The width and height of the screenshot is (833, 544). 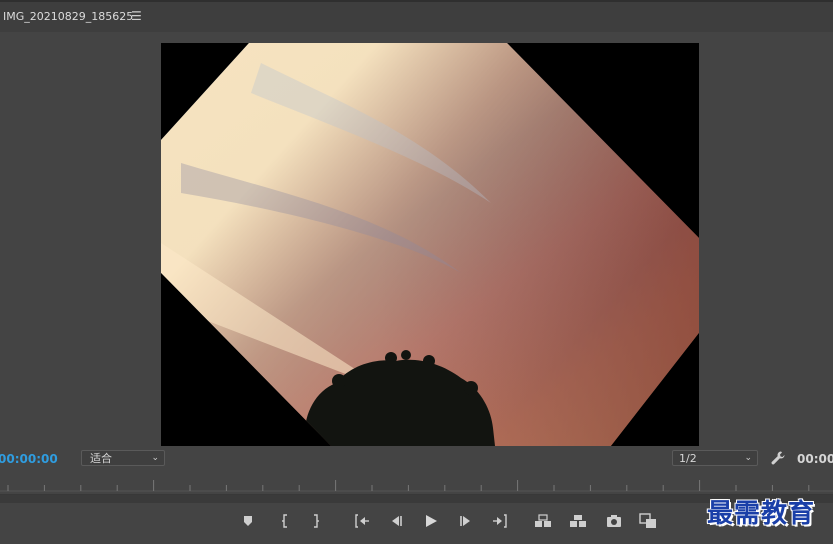 What do you see at coordinates (614, 521) in the screenshot?
I see `export-frame-icon` at bounding box center [614, 521].